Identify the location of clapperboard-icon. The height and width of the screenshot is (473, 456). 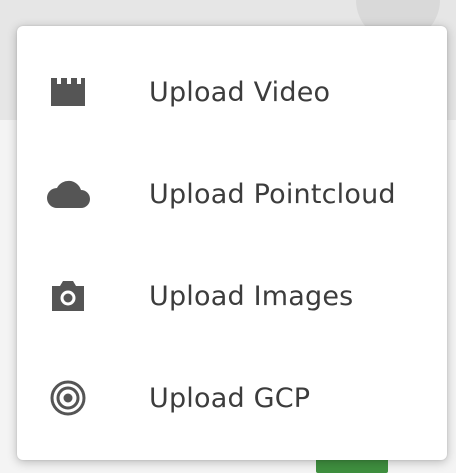
(68, 92).